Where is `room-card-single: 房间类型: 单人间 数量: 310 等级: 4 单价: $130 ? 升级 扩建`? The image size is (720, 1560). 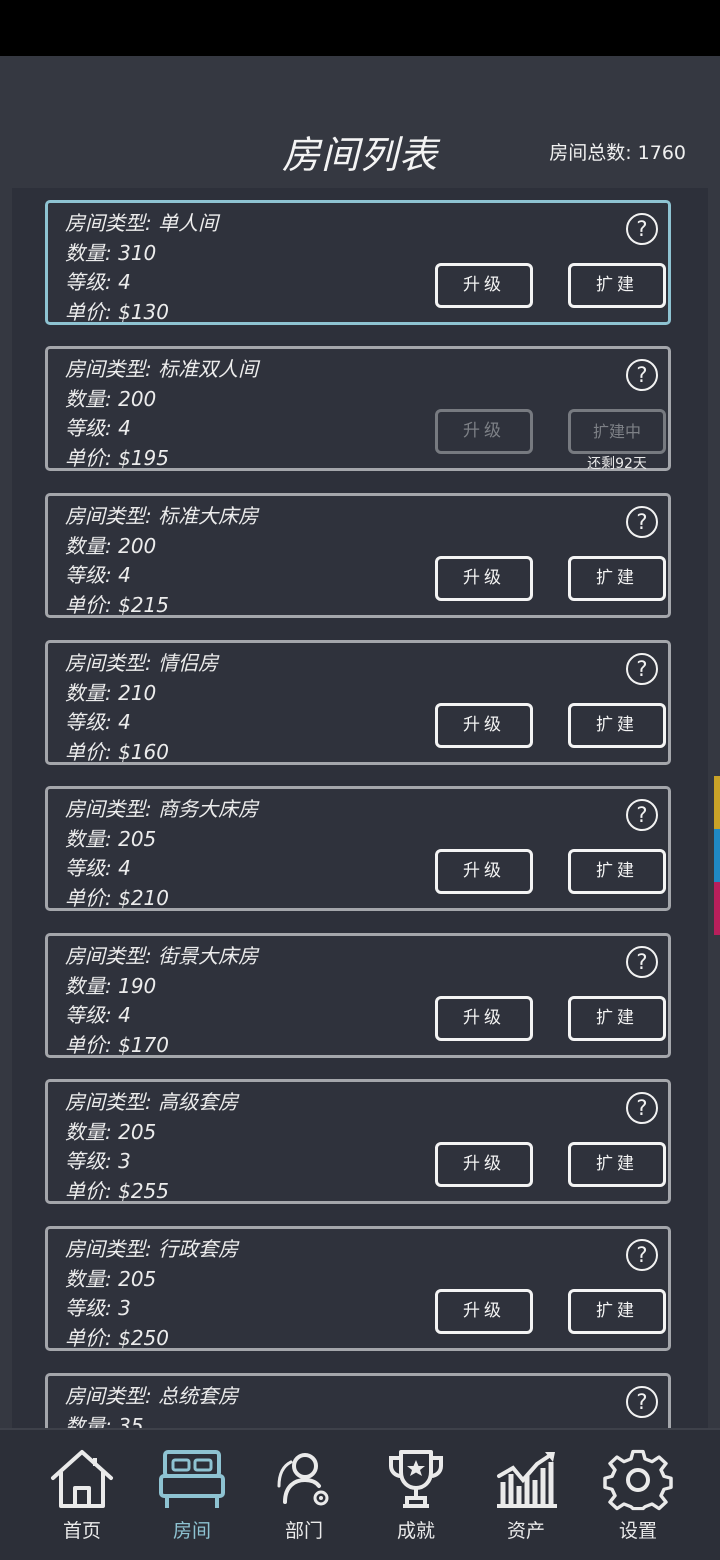
room-card-single: 房间类型: 单人间 数量: 310 等级: 4 单价: $130 ? 升级 扩建 is located at coordinates (358, 262).